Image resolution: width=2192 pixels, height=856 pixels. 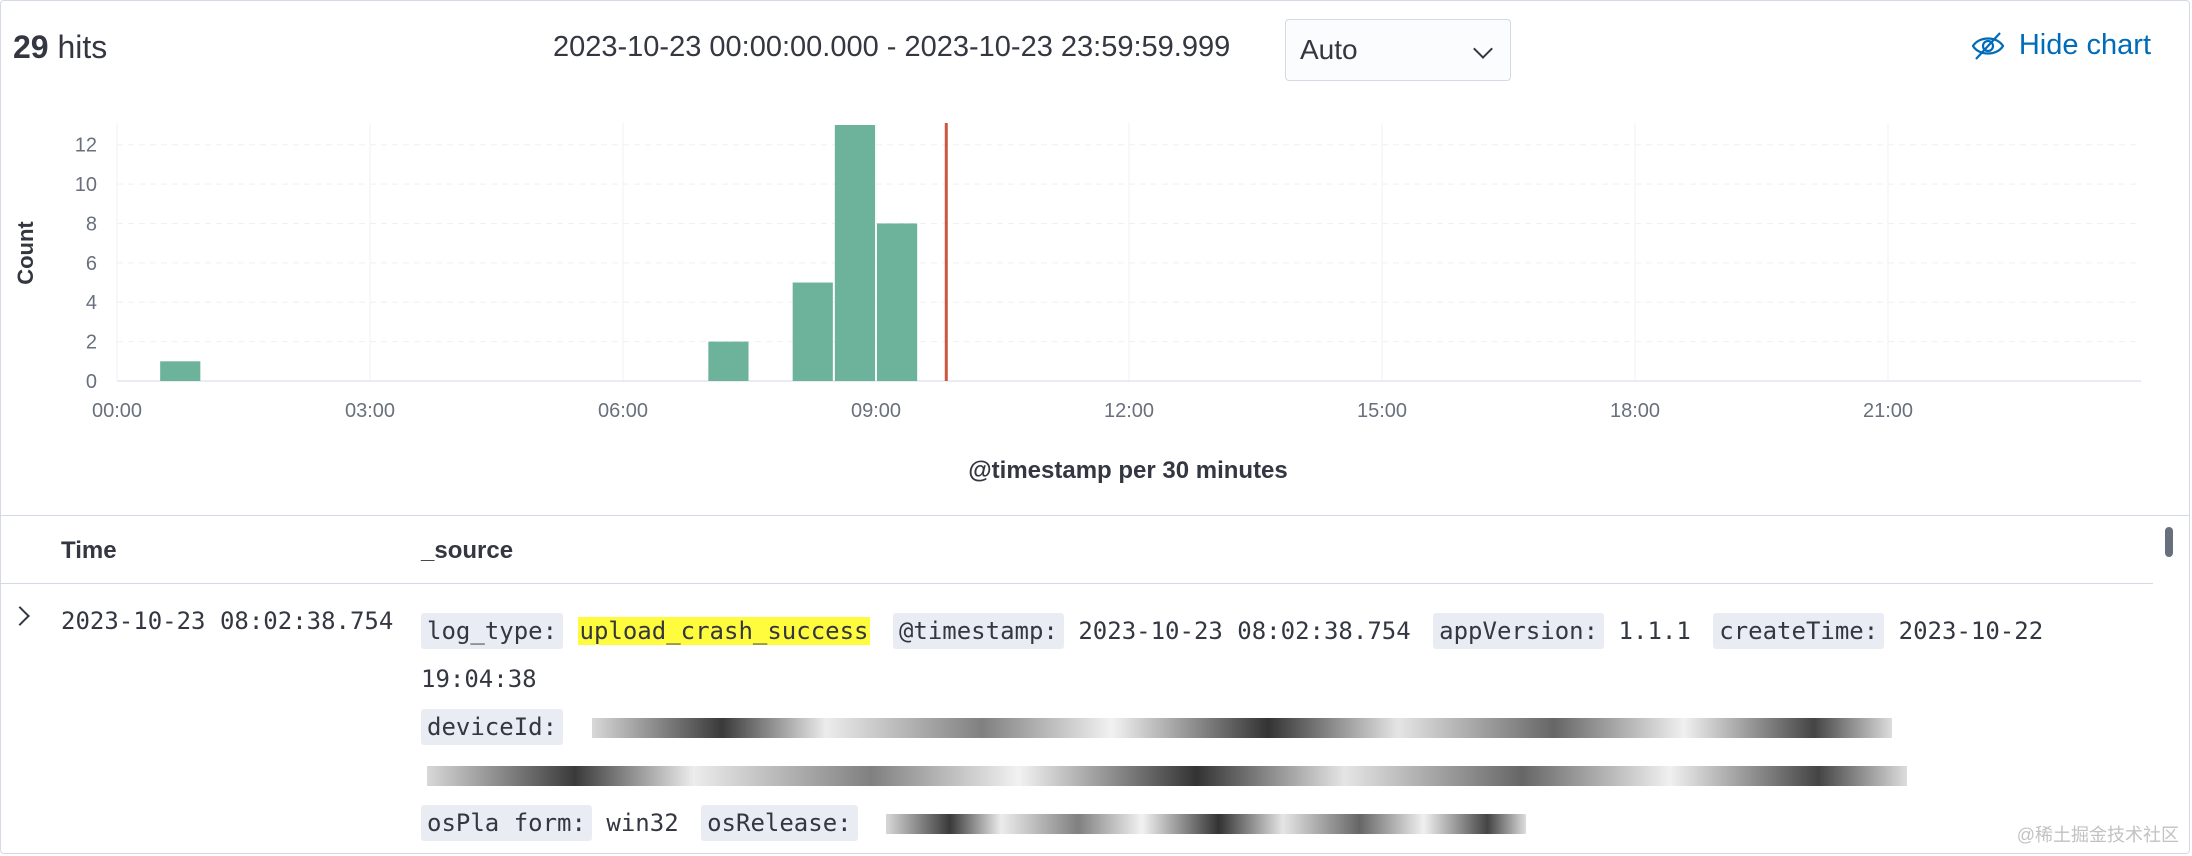 What do you see at coordinates (2084, 45) in the screenshot?
I see `hide-chart-label: Hide chart` at bounding box center [2084, 45].